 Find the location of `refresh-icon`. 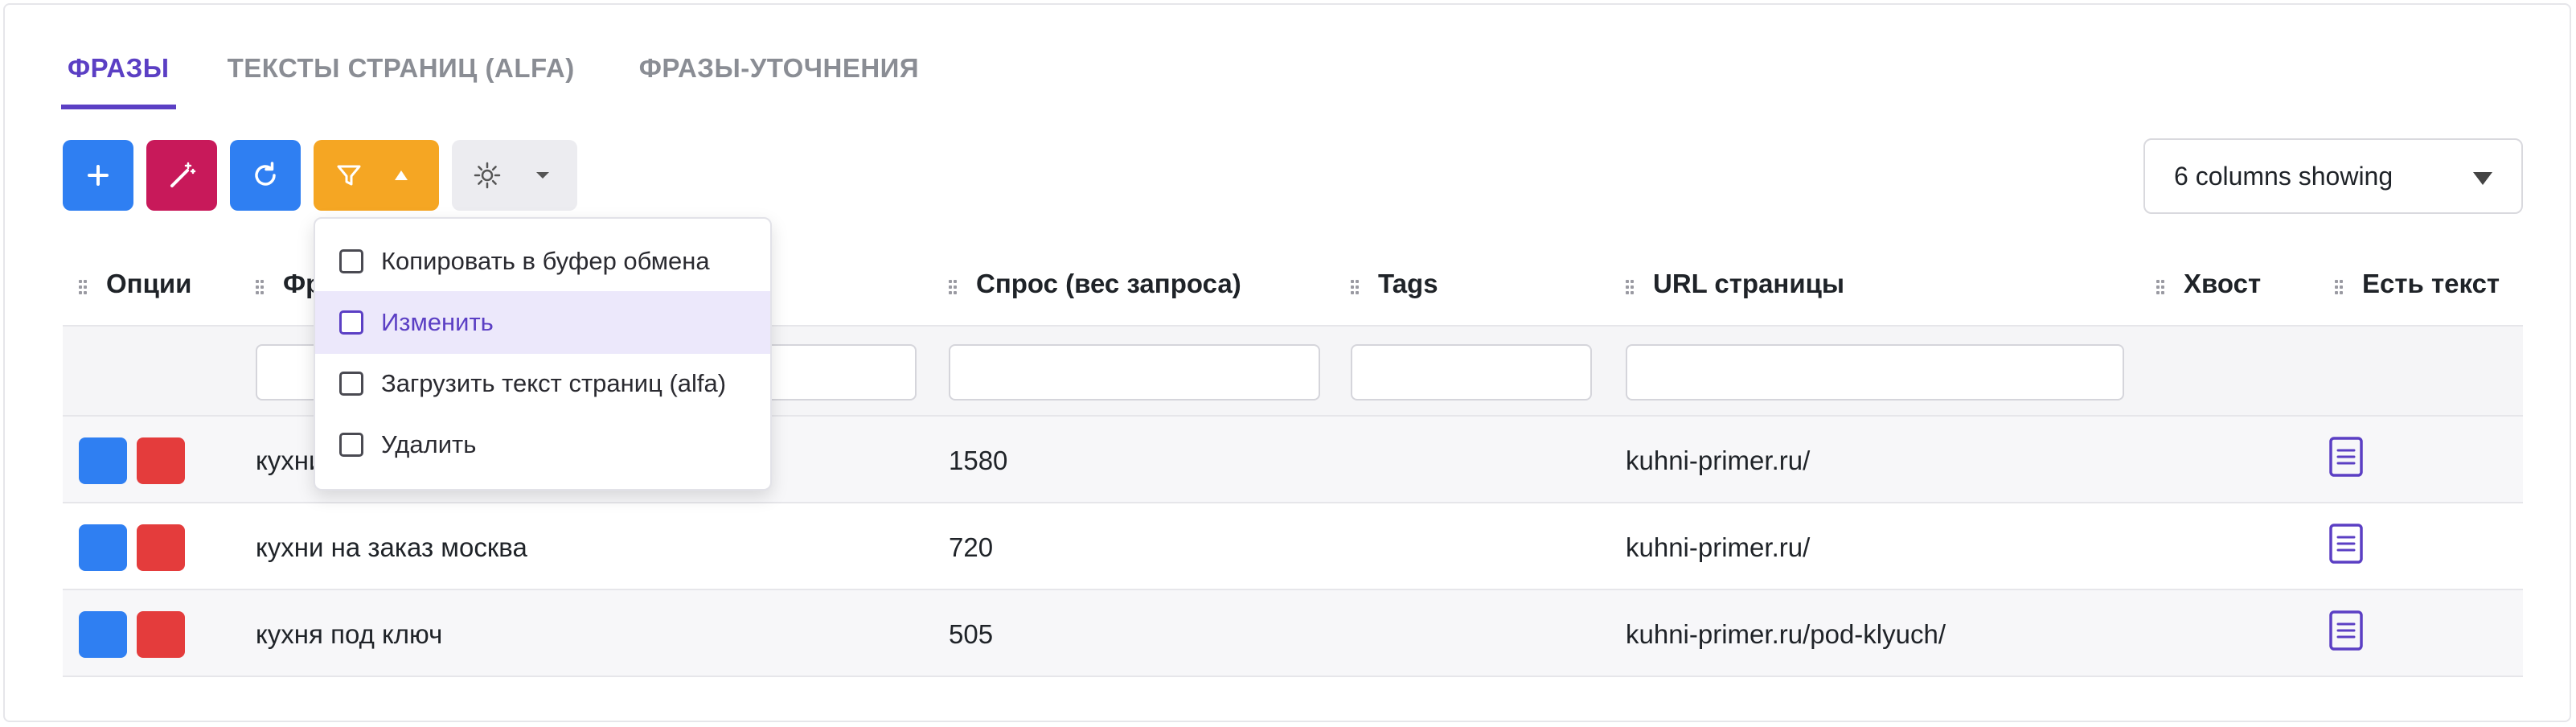

refresh-icon is located at coordinates (265, 174).